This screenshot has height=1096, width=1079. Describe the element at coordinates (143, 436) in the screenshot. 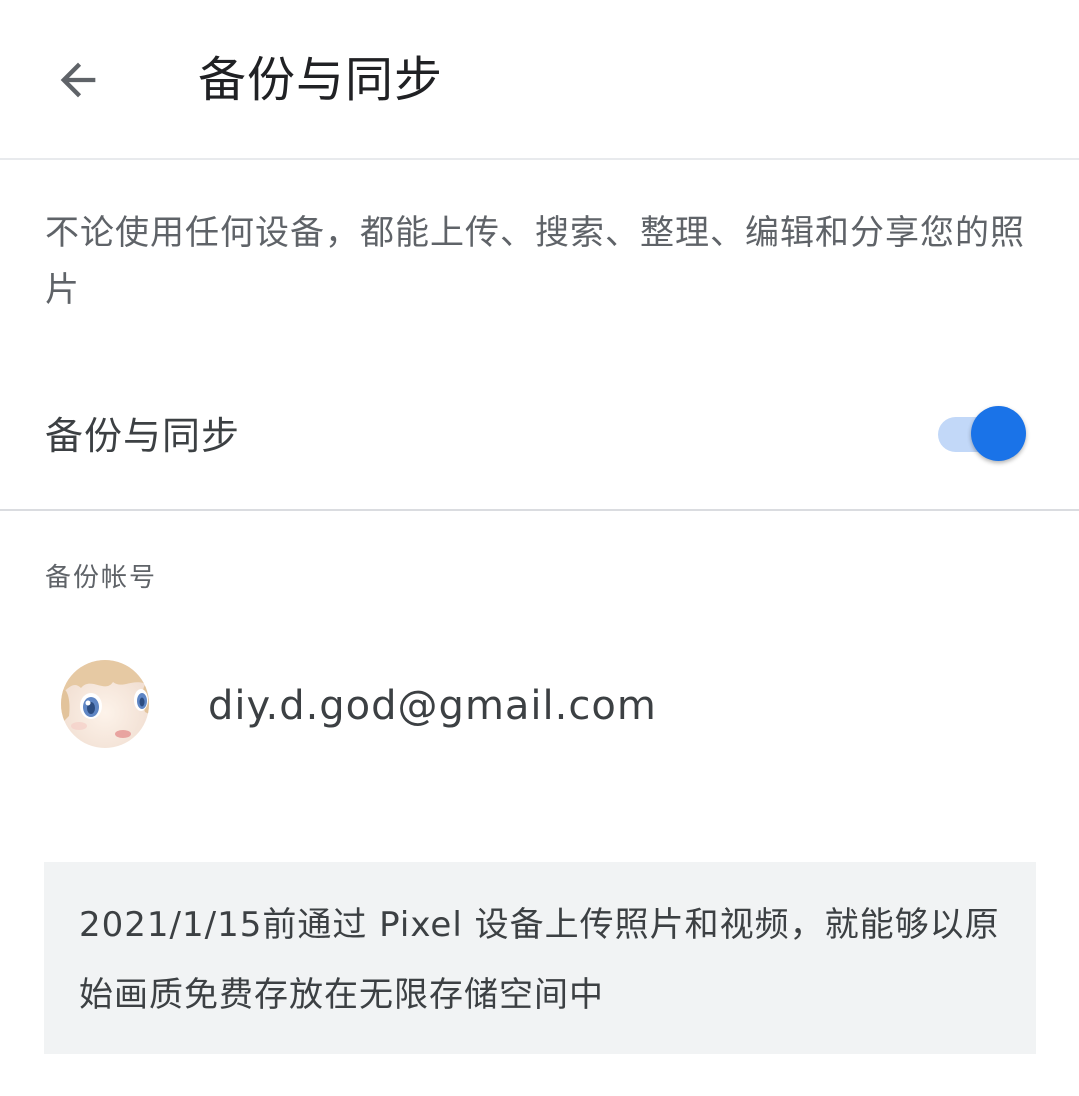

I see `backup-sync-label: 备份与同步` at that location.